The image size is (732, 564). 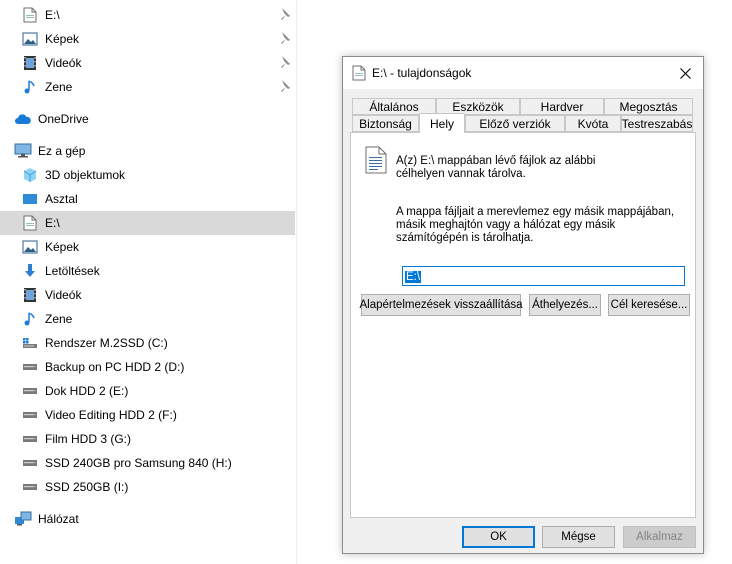 I want to click on system-drive-icon, so click(x=30, y=343).